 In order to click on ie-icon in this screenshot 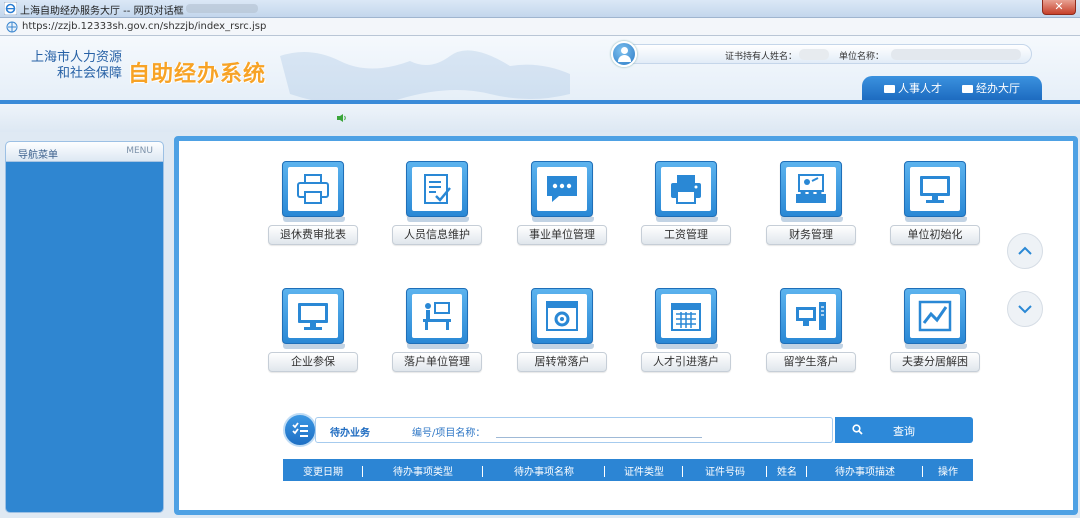, I will do `click(10, 8)`.